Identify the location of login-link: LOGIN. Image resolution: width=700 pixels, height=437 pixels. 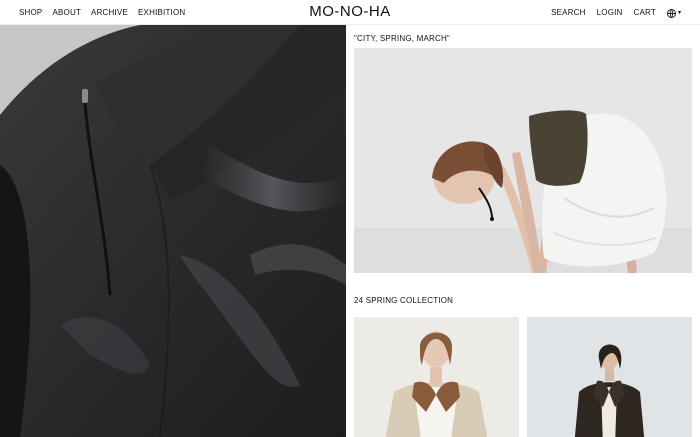
(610, 13).